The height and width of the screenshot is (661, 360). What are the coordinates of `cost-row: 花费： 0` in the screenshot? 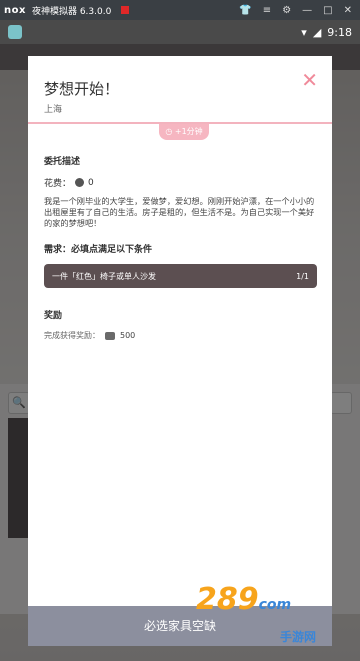 It's located at (69, 183).